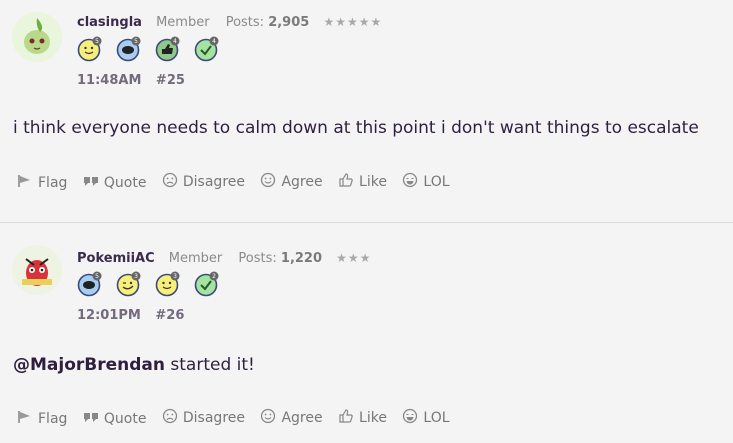 This screenshot has width=733, height=443. What do you see at coordinates (210, 365) in the screenshot?
I see `post-body-text: started it!` at bounding box center [210, 365].